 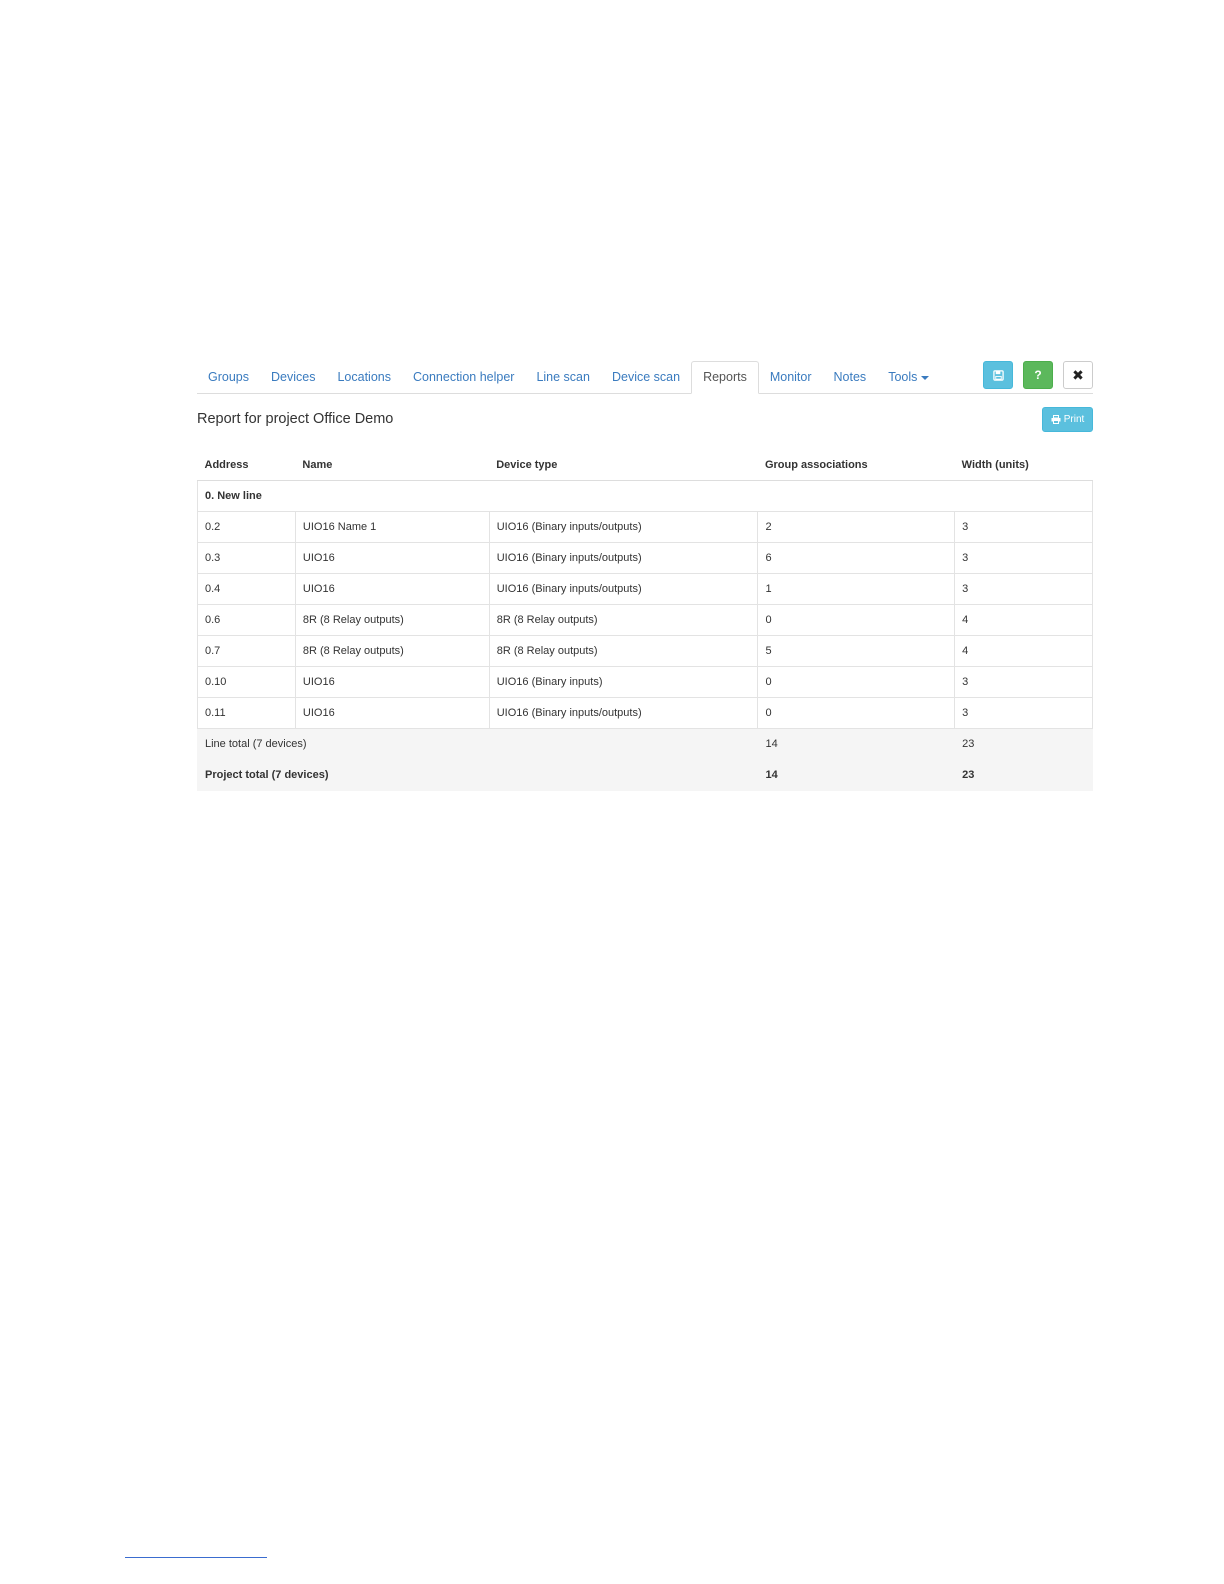 What do you see at coordinates (1023, 744) in the screenshot?
I see `line-total-width: 23` at bounding box center [1023, 744].